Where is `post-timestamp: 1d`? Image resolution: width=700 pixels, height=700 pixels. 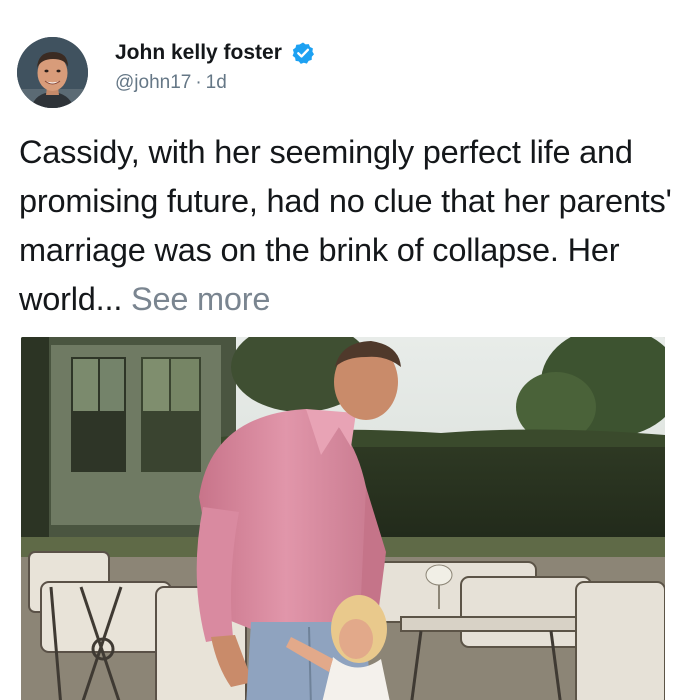
post-timestamp: 1d is located at coordinates (216, 82).